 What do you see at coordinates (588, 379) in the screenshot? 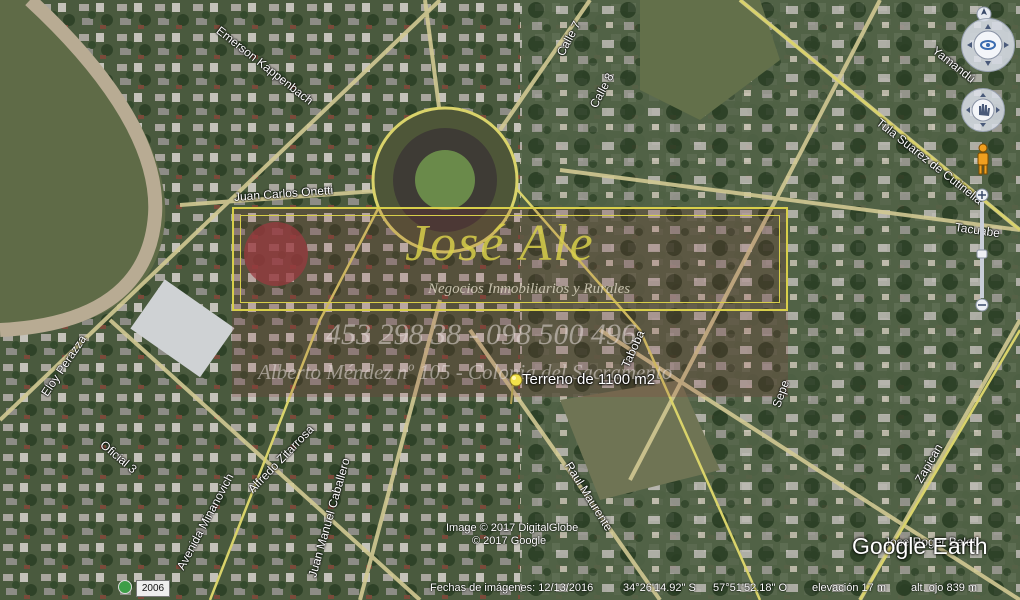
I see `placemark-label: Terreno de 1100 m2` at bounding box center [588, 379].